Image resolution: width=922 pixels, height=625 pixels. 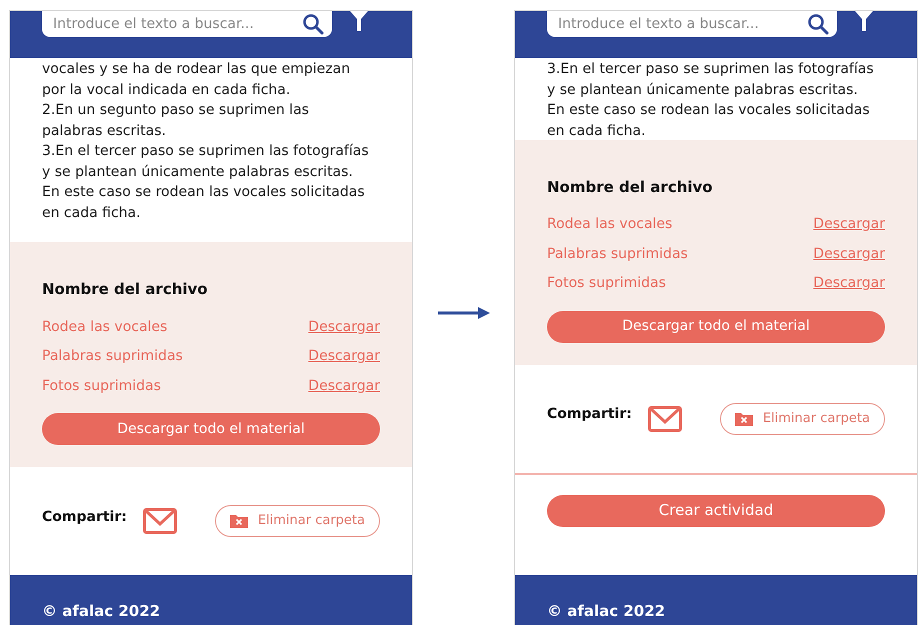 What do you see at coordinates (197, 80) in the screenshot?
I see `instruction-text: vocales y se ha de rodear las que empiezan por la vocal indicada en cada ficha.` at bounding box center [197, 80].